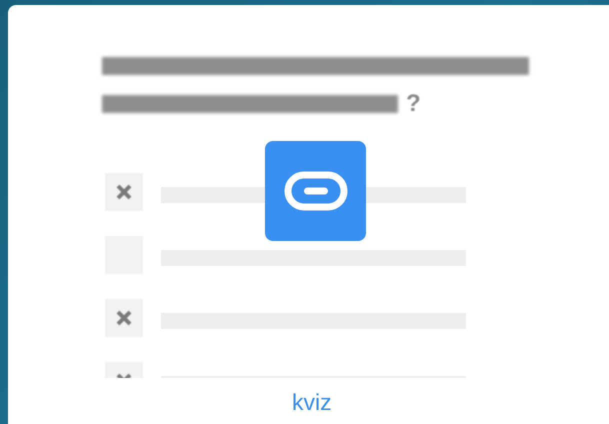 The width and height of the screenshot is (609, 424). Describe the element at coordinates (312, 402) in the screenshot. I see `quiz-link: kviz` at that location.